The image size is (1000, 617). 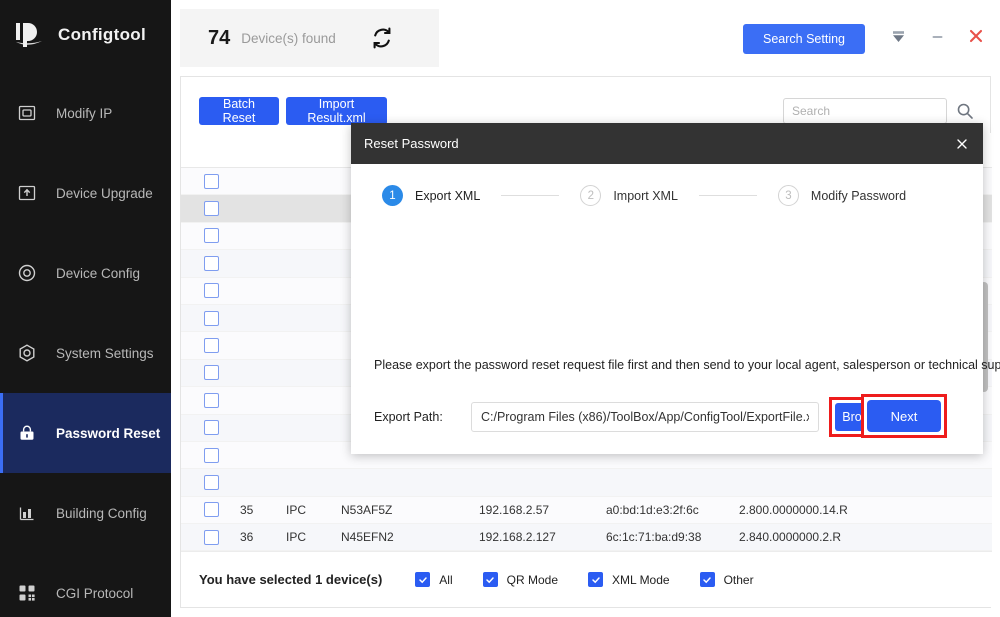 I want to click on sidebar-item-password-reset: Password Reset, so click(x=85, y=433).